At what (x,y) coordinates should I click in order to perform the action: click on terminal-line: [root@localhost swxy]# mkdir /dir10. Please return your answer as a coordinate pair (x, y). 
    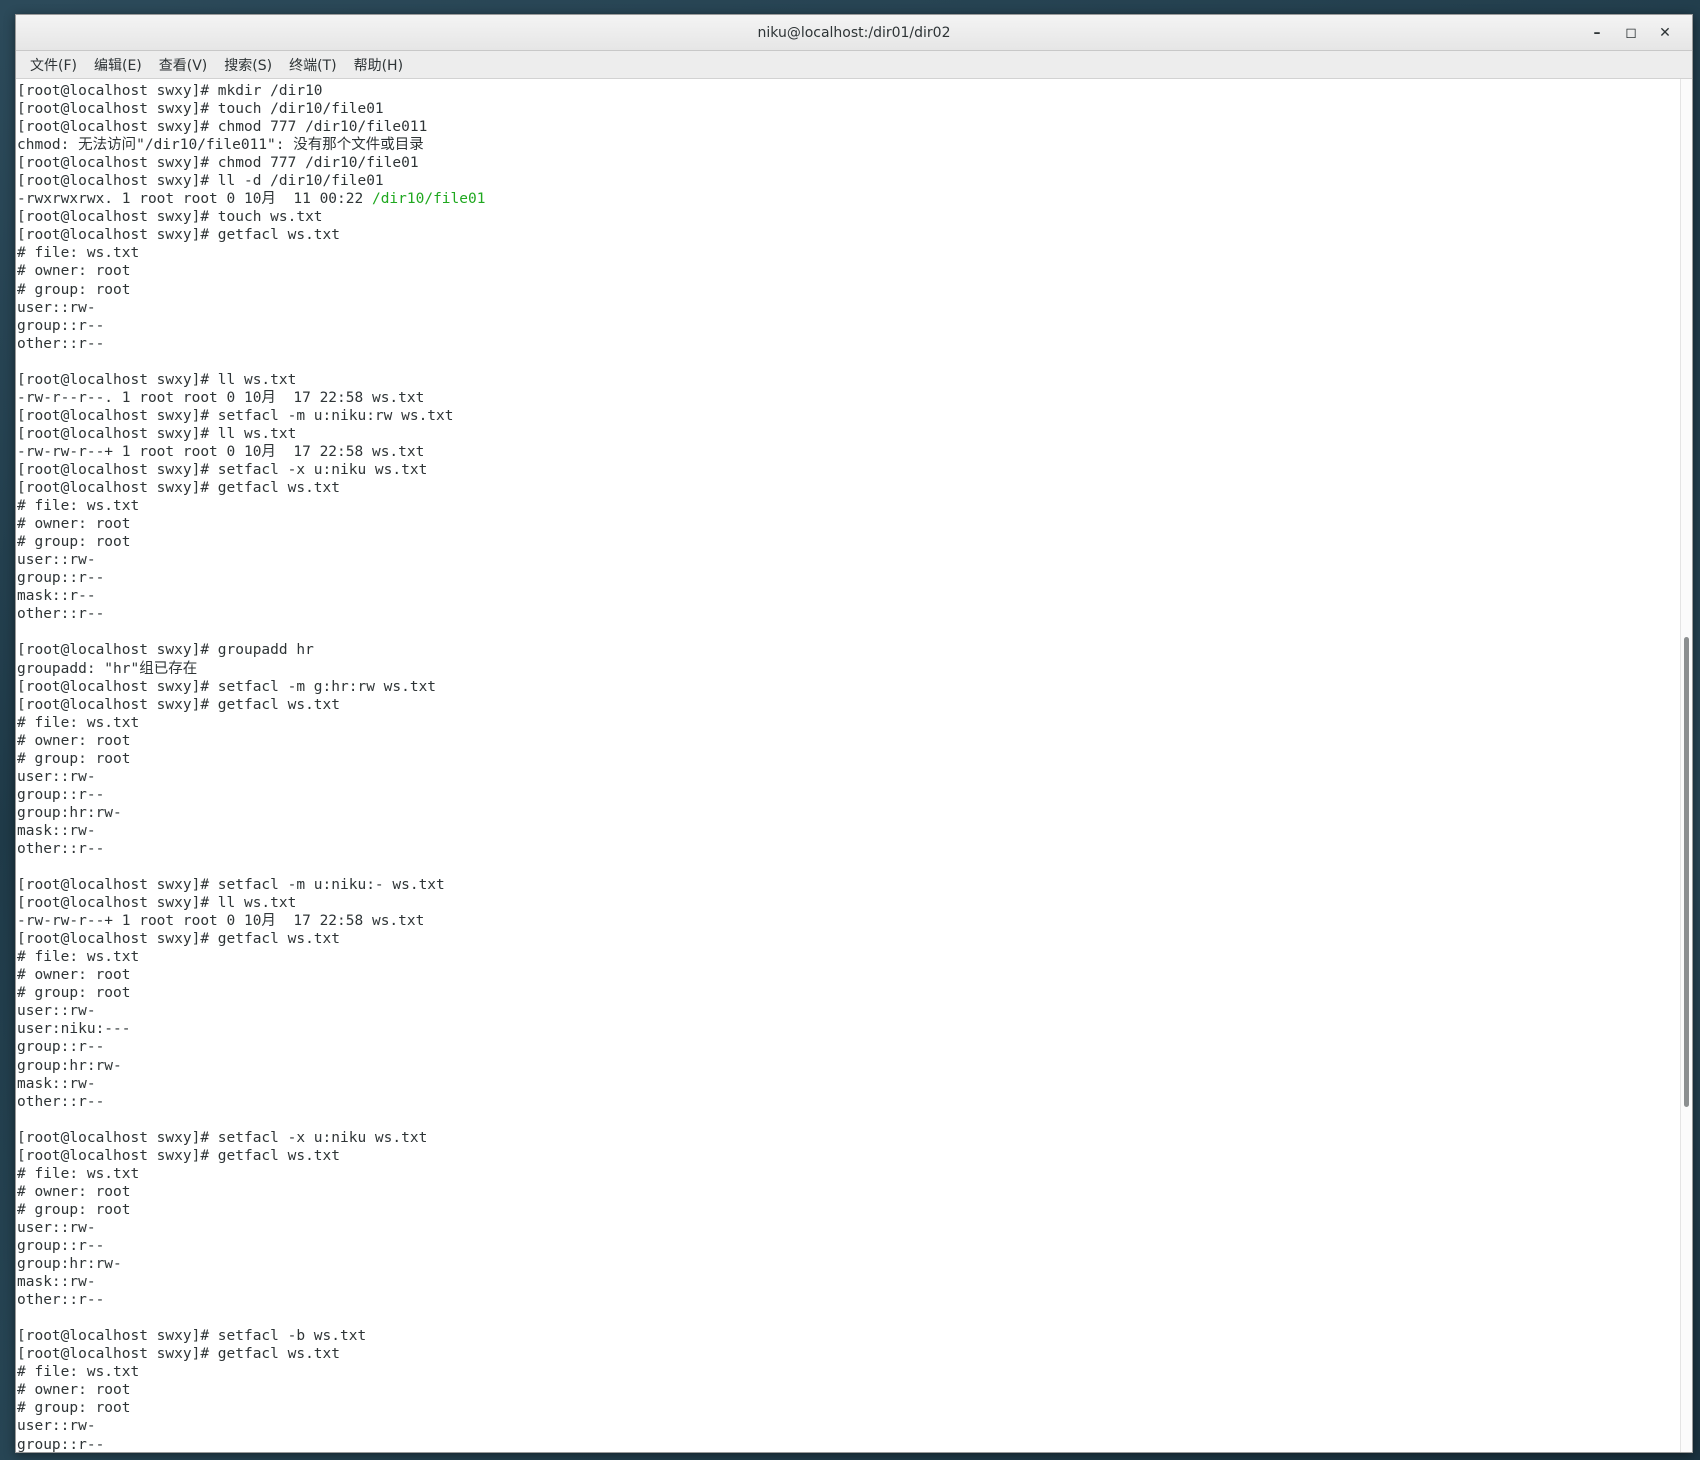
    Looking at the image, I should click on (846, 91).